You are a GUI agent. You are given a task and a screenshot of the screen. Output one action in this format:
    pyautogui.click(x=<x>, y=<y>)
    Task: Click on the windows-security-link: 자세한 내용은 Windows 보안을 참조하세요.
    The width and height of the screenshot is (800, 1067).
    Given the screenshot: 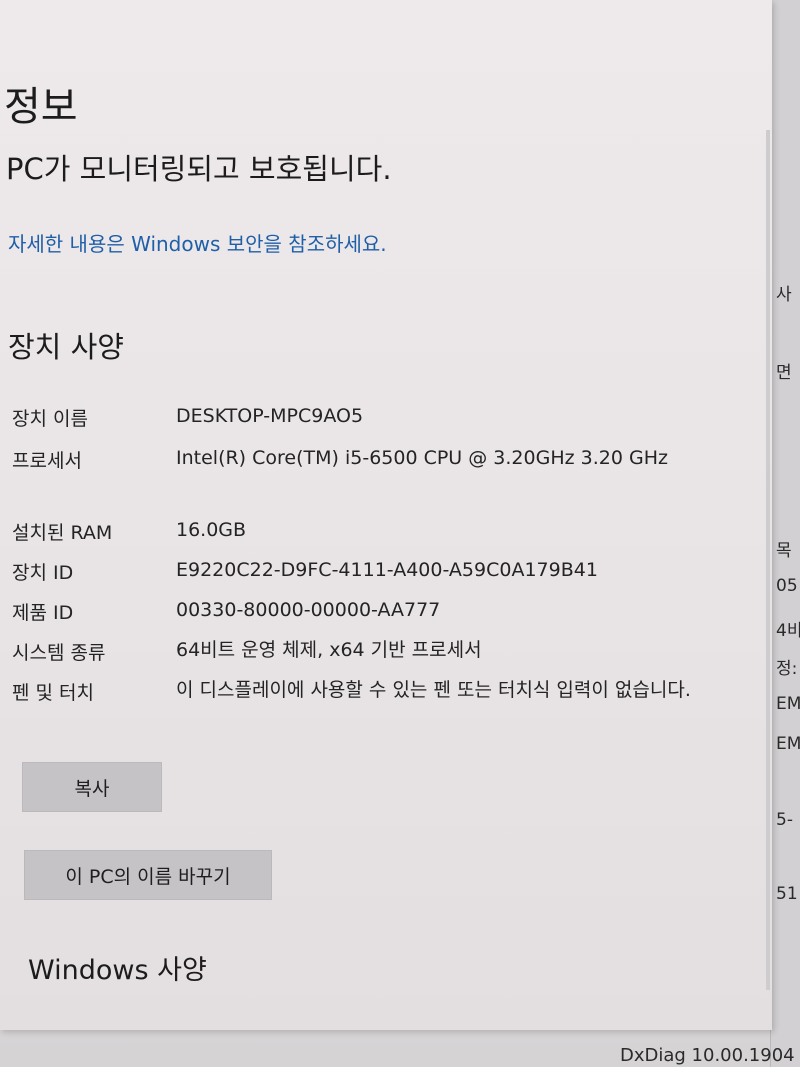 What is the action you would take?
    pyautogui.click(x=197, y=242)
    